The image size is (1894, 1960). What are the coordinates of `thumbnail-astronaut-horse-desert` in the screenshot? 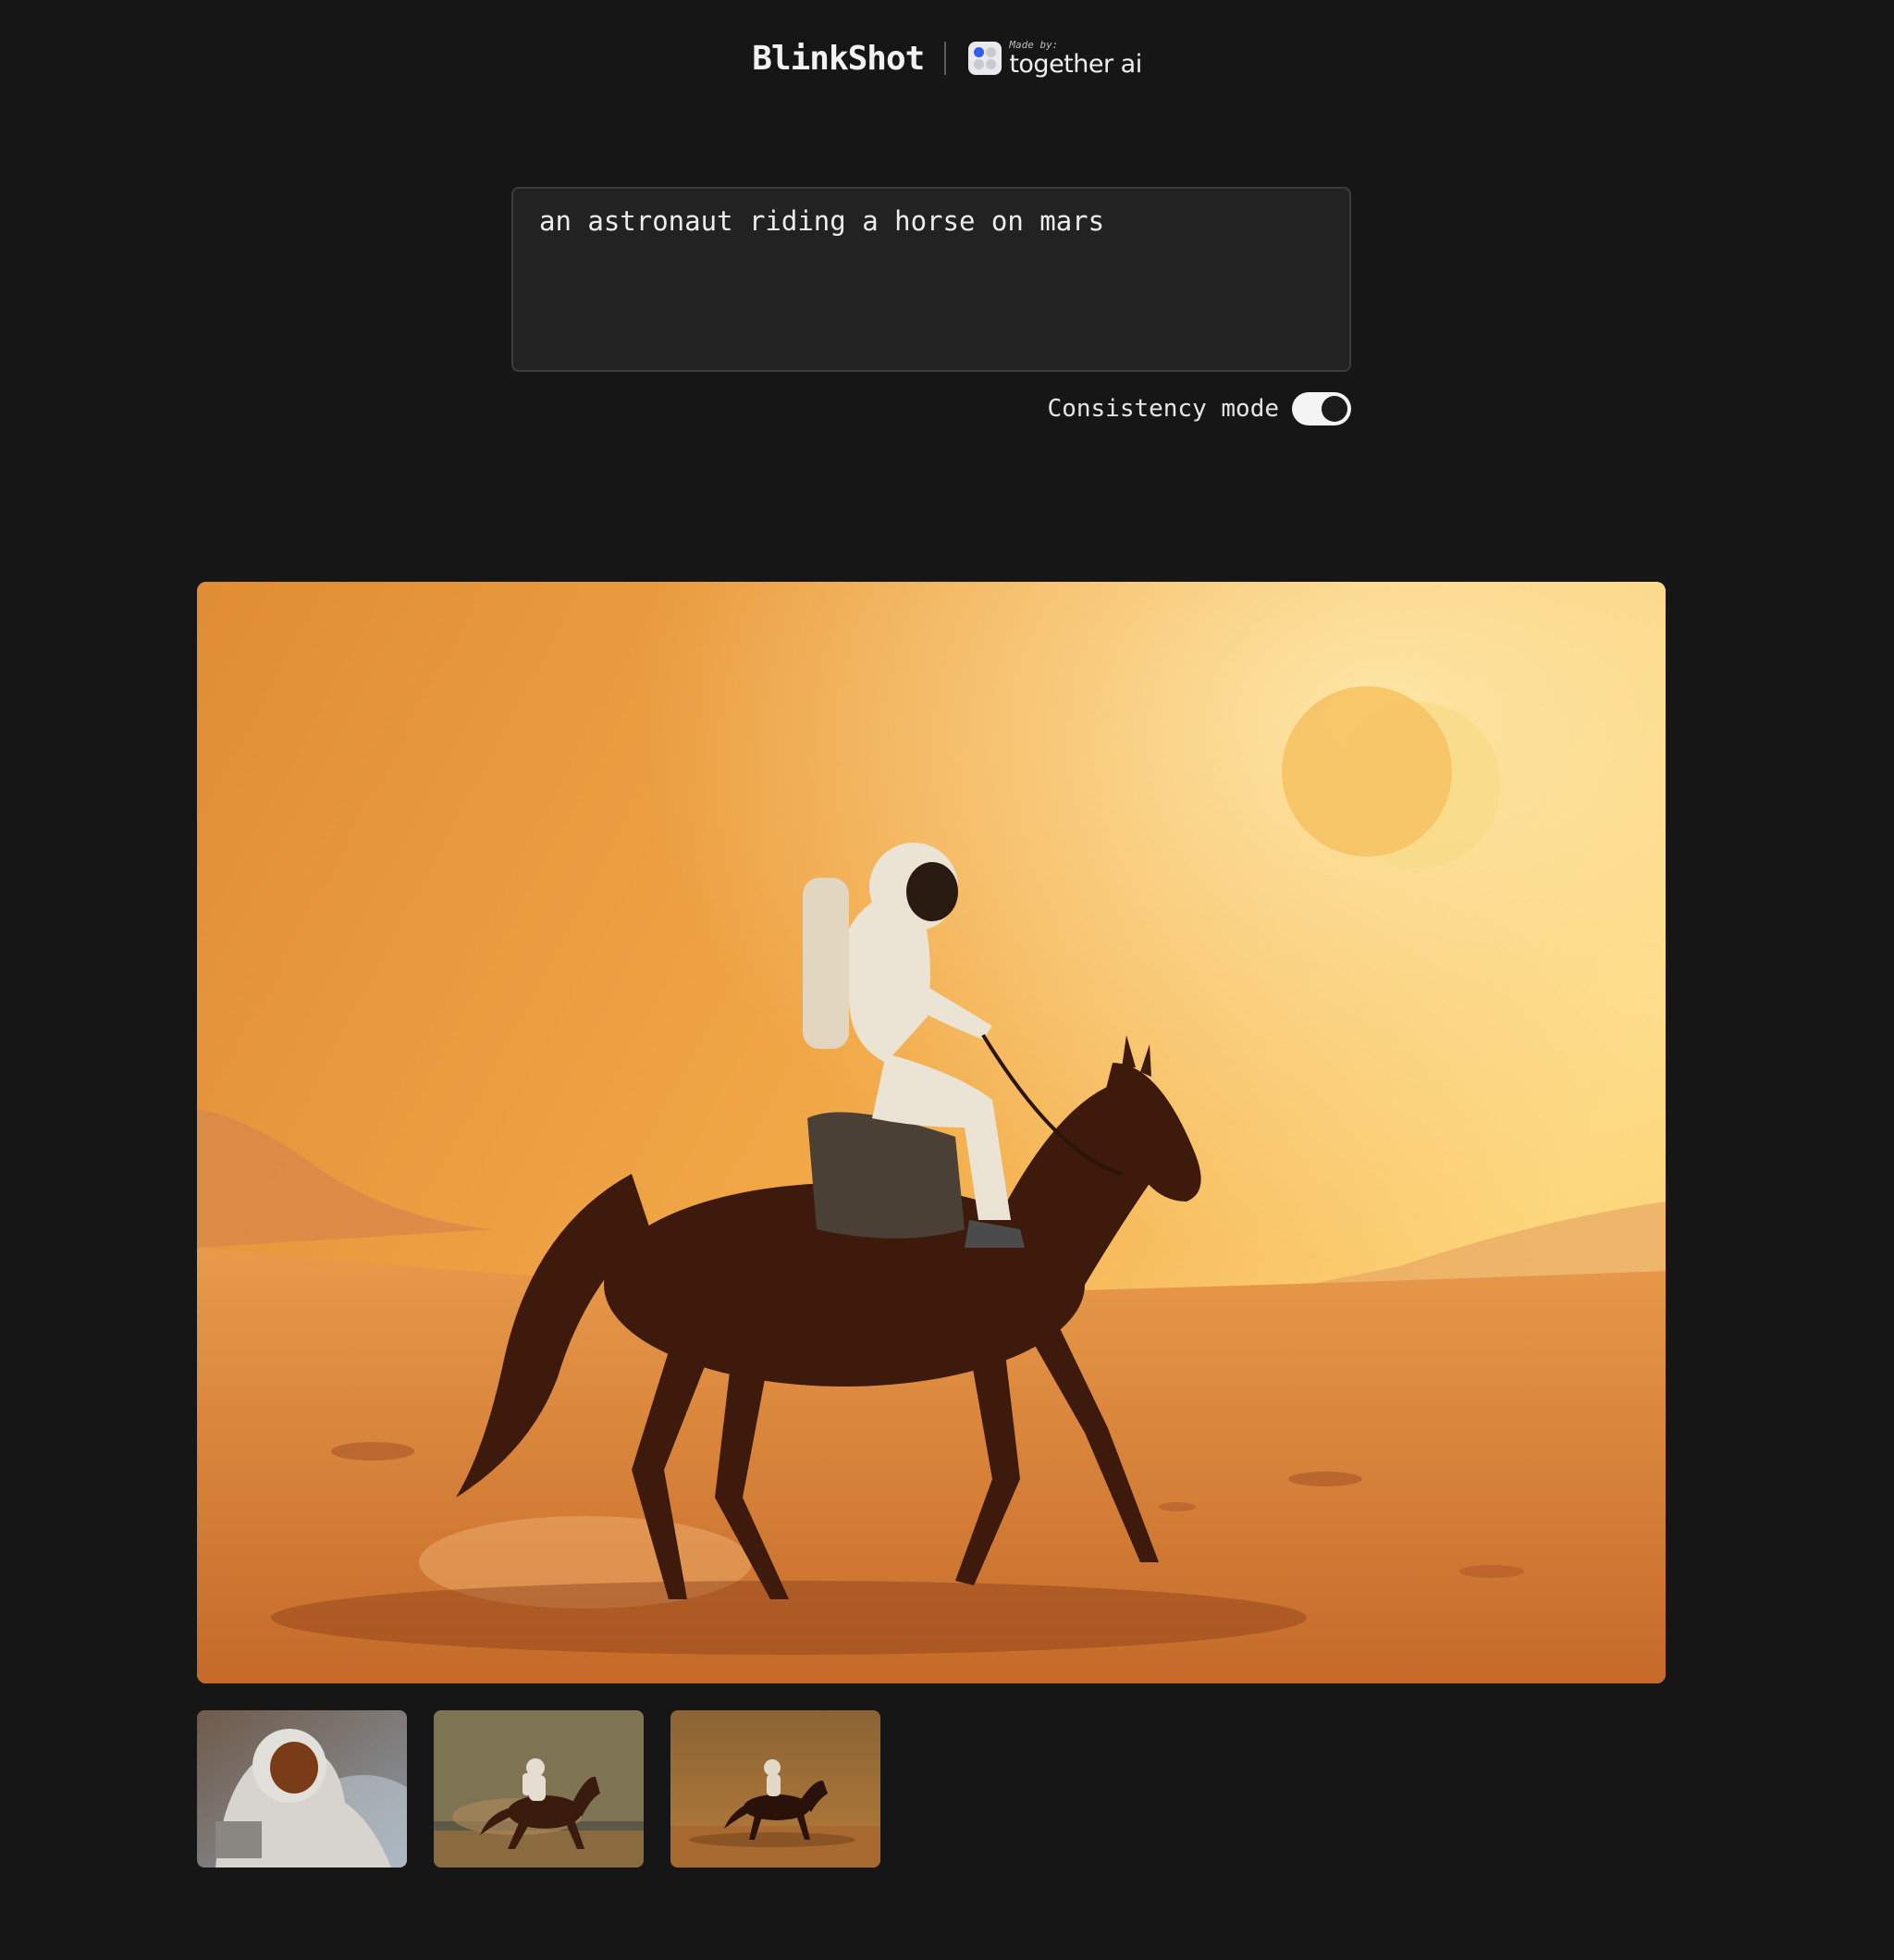 It's located at (775, 1789).